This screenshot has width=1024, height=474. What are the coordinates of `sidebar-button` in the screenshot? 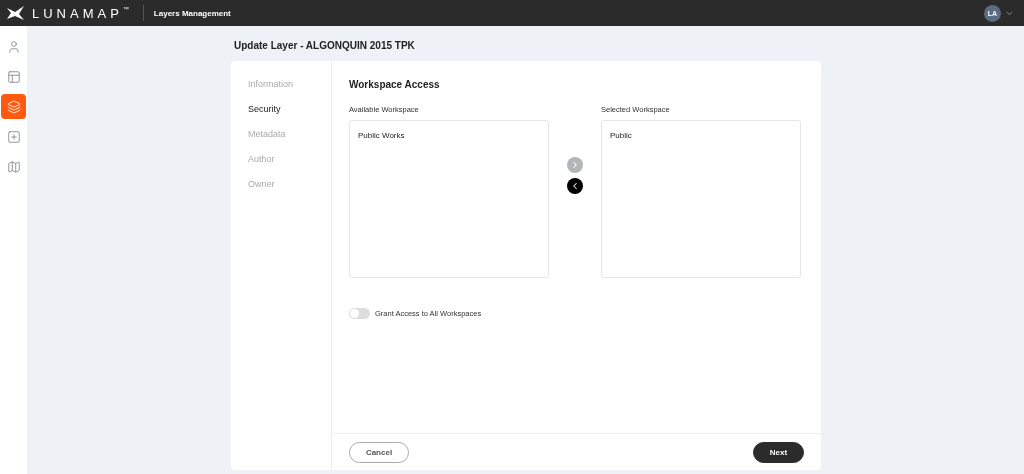 It's located at (13, 106).